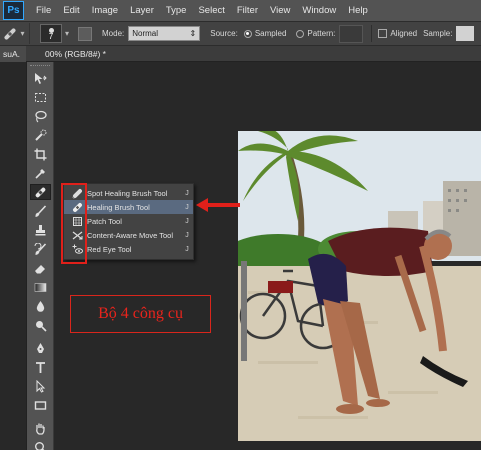 The height and width of the screenshot is (450, 481). What do you see at coordinates (40, 348) in the screenshot?
I see `pen-icon` at bounding box center [40, 348].